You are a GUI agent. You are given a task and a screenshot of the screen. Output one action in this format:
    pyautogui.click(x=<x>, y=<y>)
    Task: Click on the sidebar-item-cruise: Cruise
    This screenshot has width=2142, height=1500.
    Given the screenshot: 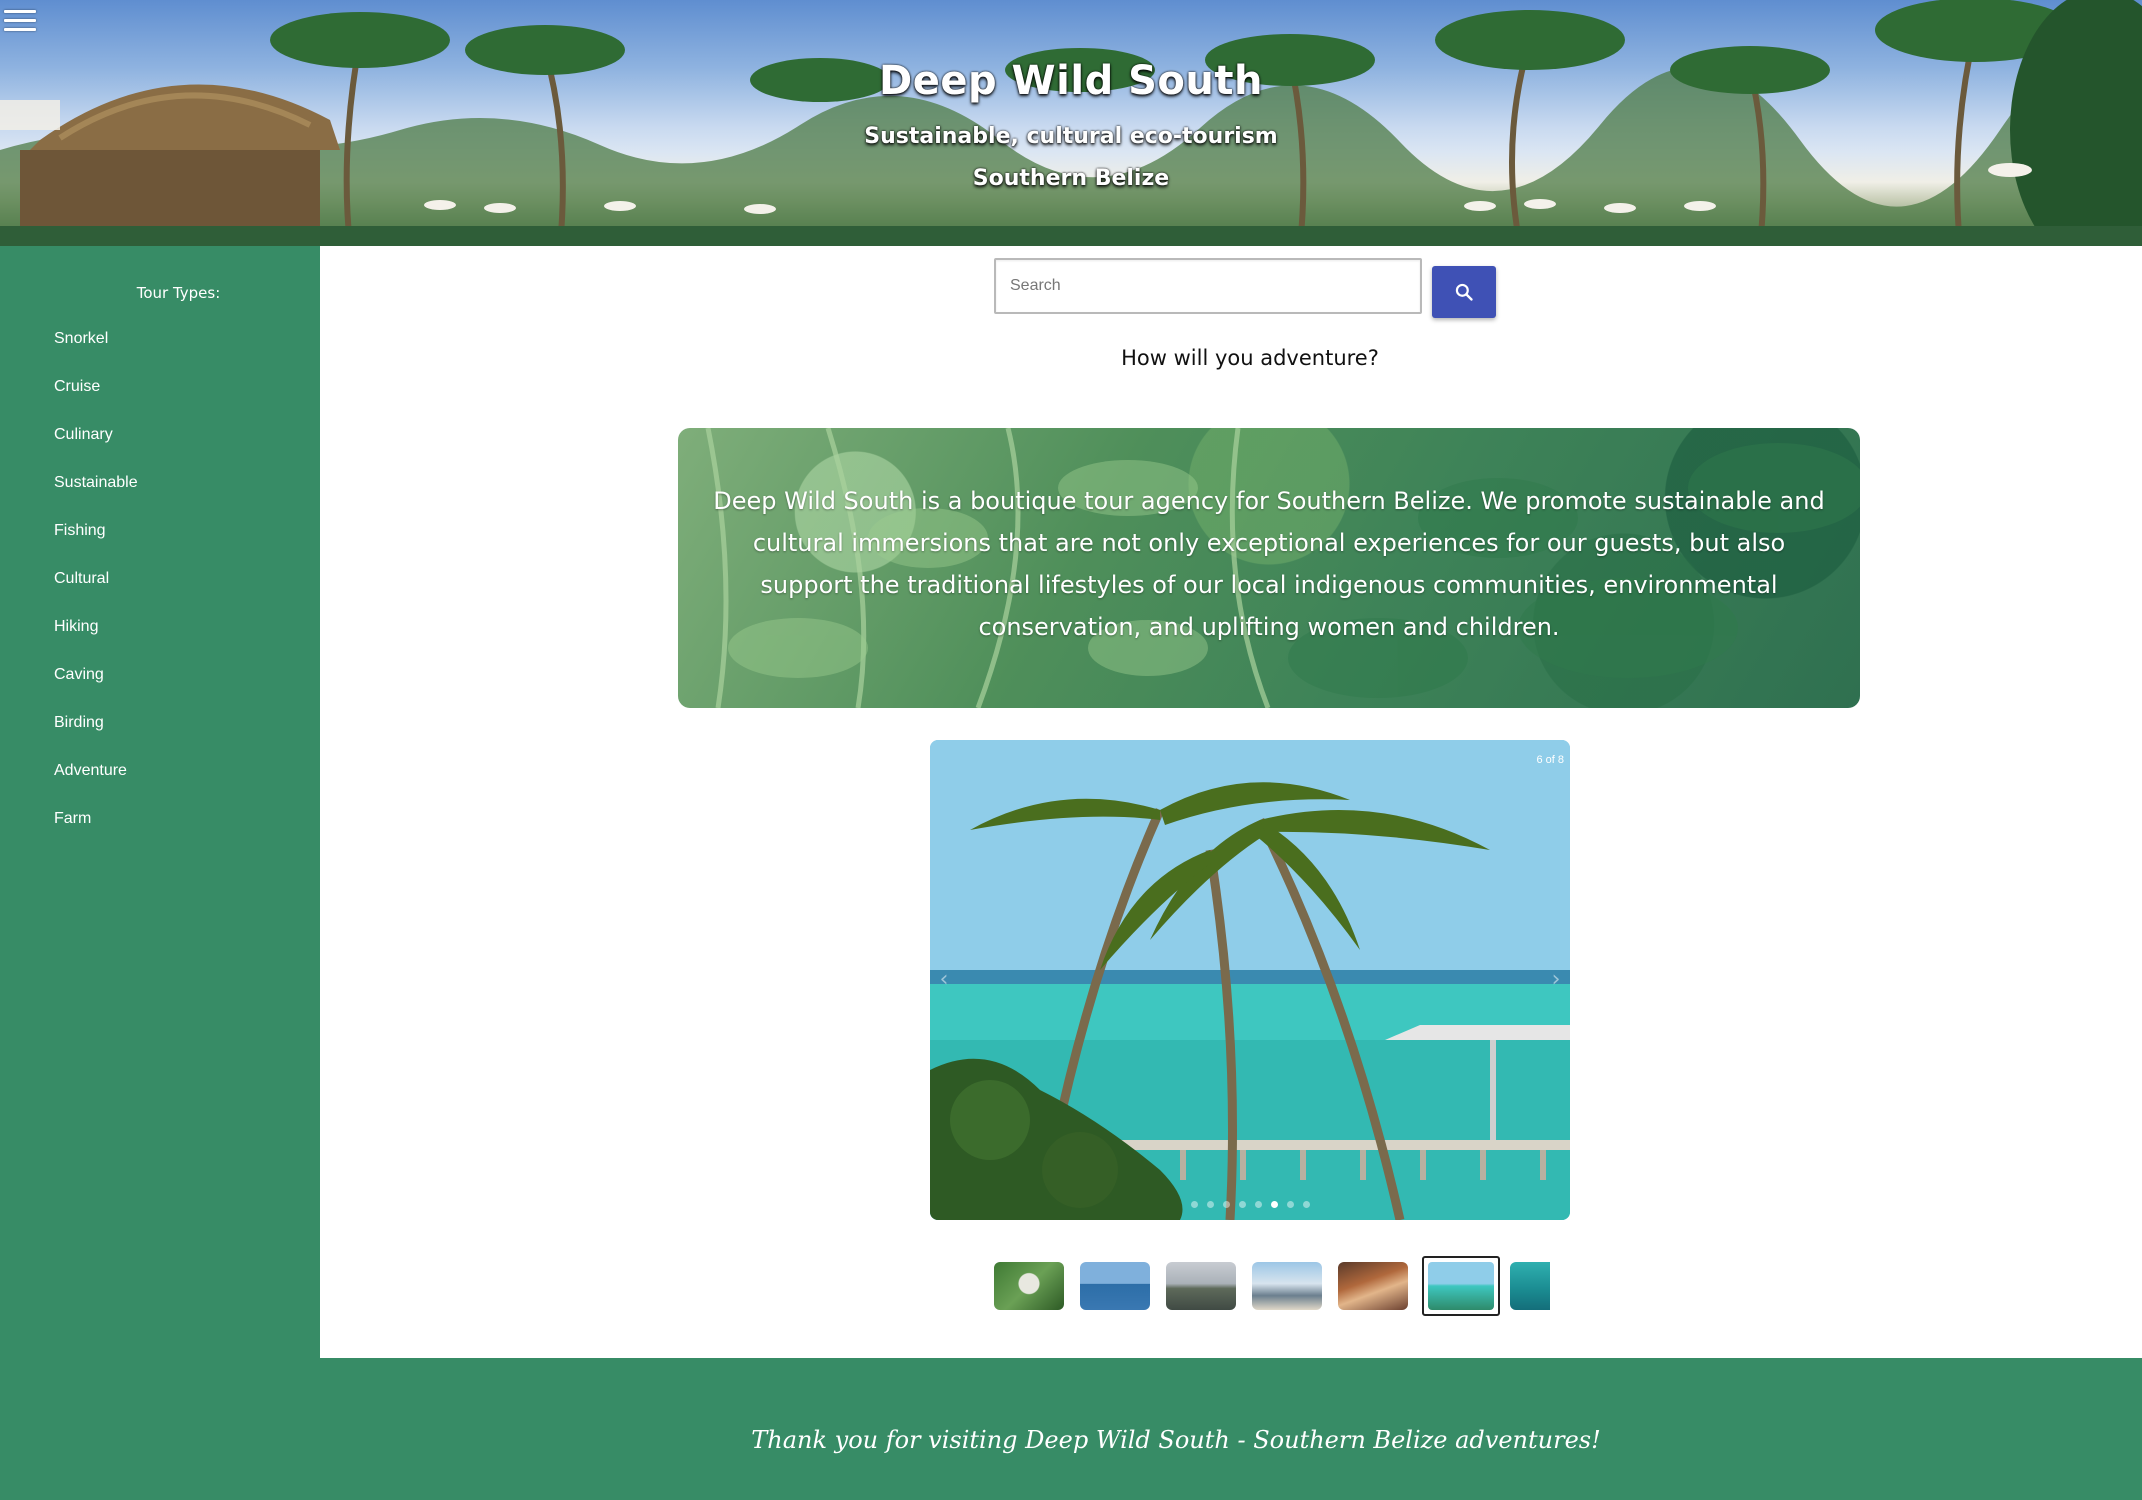 What is the action you would take?
    pyautogui.click(x=96, y=401)
    